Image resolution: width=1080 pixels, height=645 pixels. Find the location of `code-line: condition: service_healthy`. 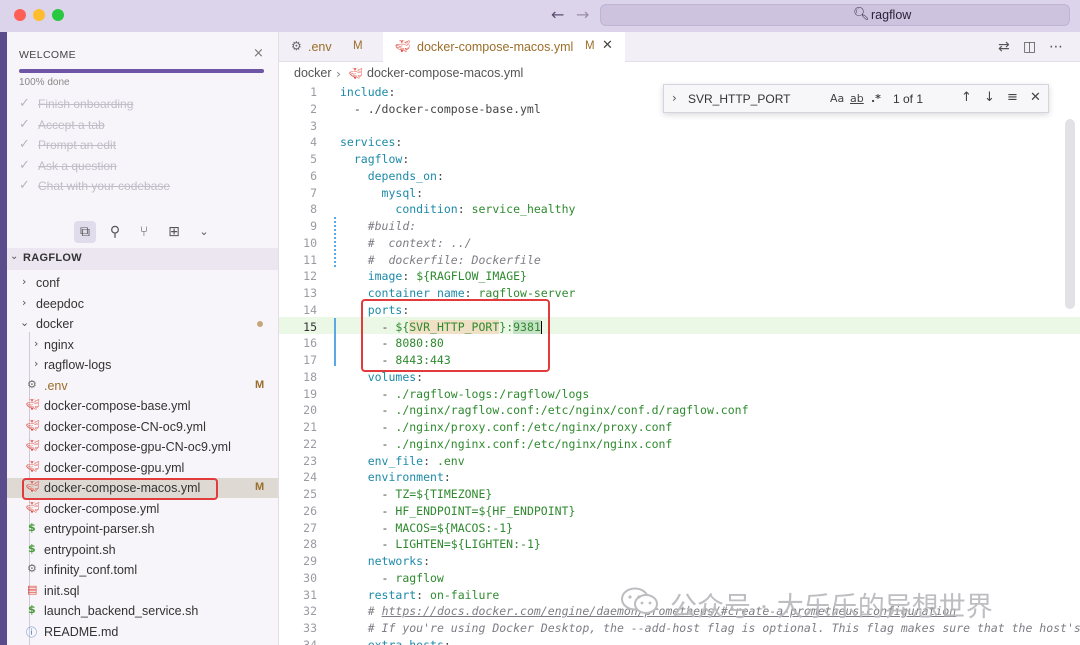

code-line: condition: service_healthy is located at coordinates (457, 209).